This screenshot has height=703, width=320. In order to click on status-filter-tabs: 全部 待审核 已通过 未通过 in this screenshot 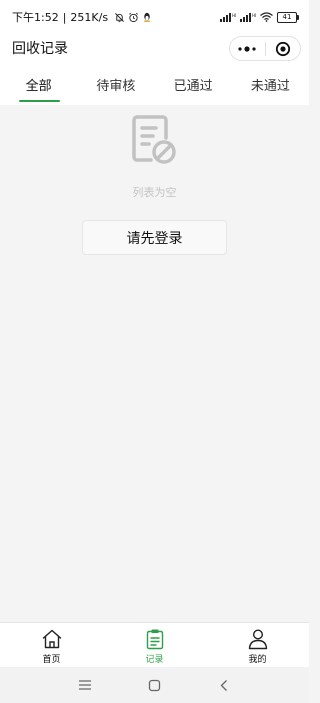, I will do `click(154, 84)`.